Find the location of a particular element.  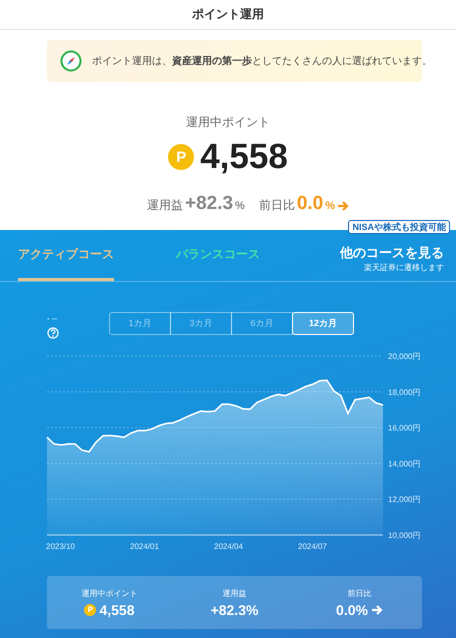

nisa-badge: NISAや株式も投資可能 is located at coordinates (399, 227).